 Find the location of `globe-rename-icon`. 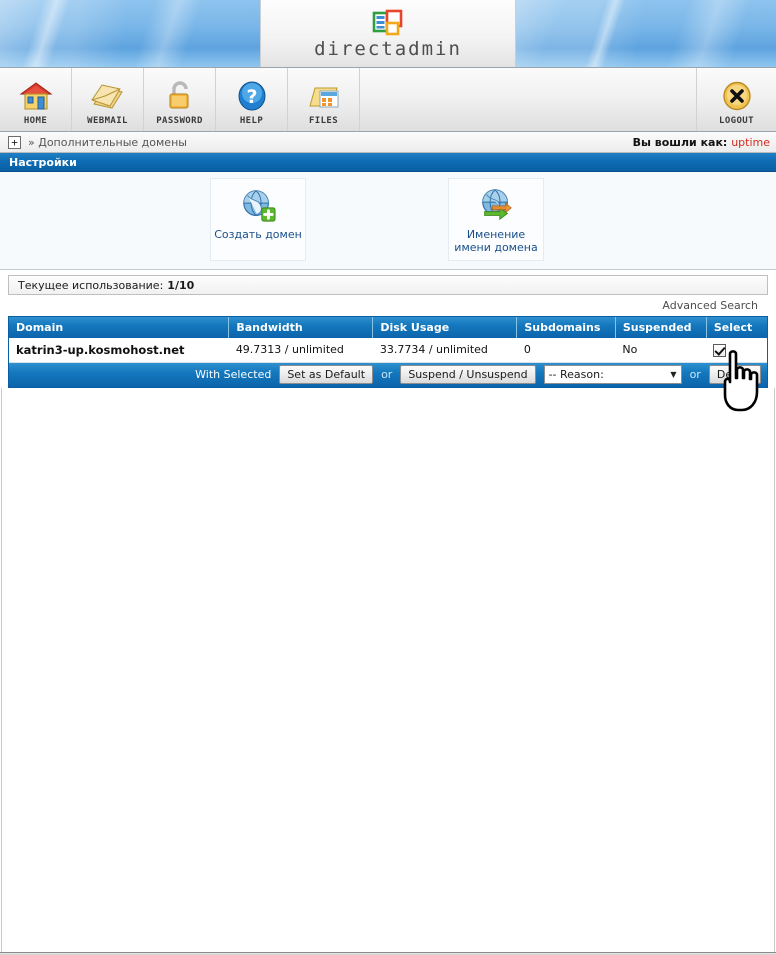

globe-rename-icon is located at coordinates (497, 205).